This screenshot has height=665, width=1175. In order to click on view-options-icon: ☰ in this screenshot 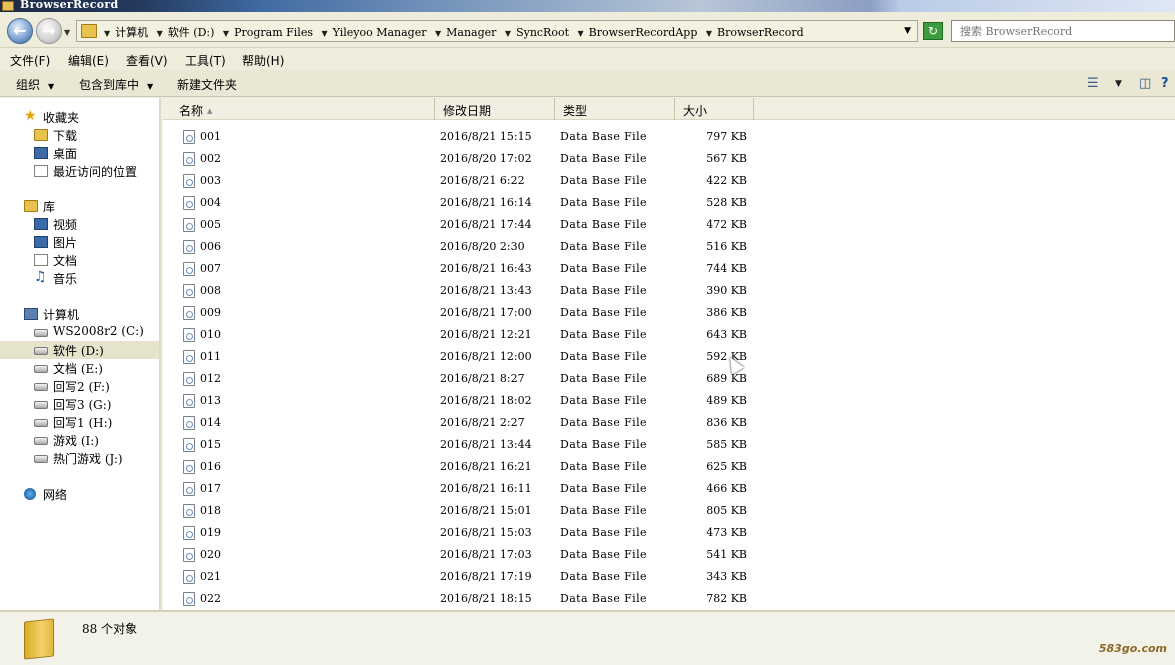, I will do `click(1093, 83)`.